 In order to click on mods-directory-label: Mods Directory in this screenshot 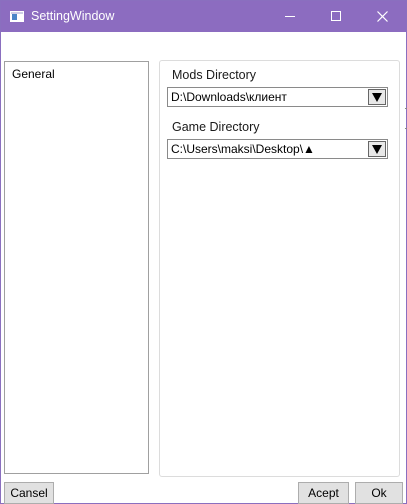, I will do `click(214, 75)`.